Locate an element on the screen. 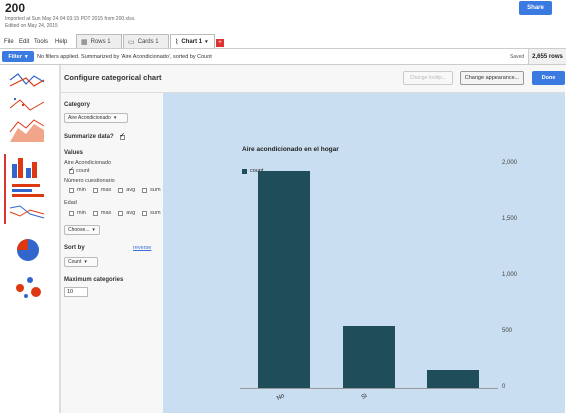 The width and height of the screenshot is (566, 413). chart-title: Aire acondicionado en el hogar is located at coordinates (290, 149).